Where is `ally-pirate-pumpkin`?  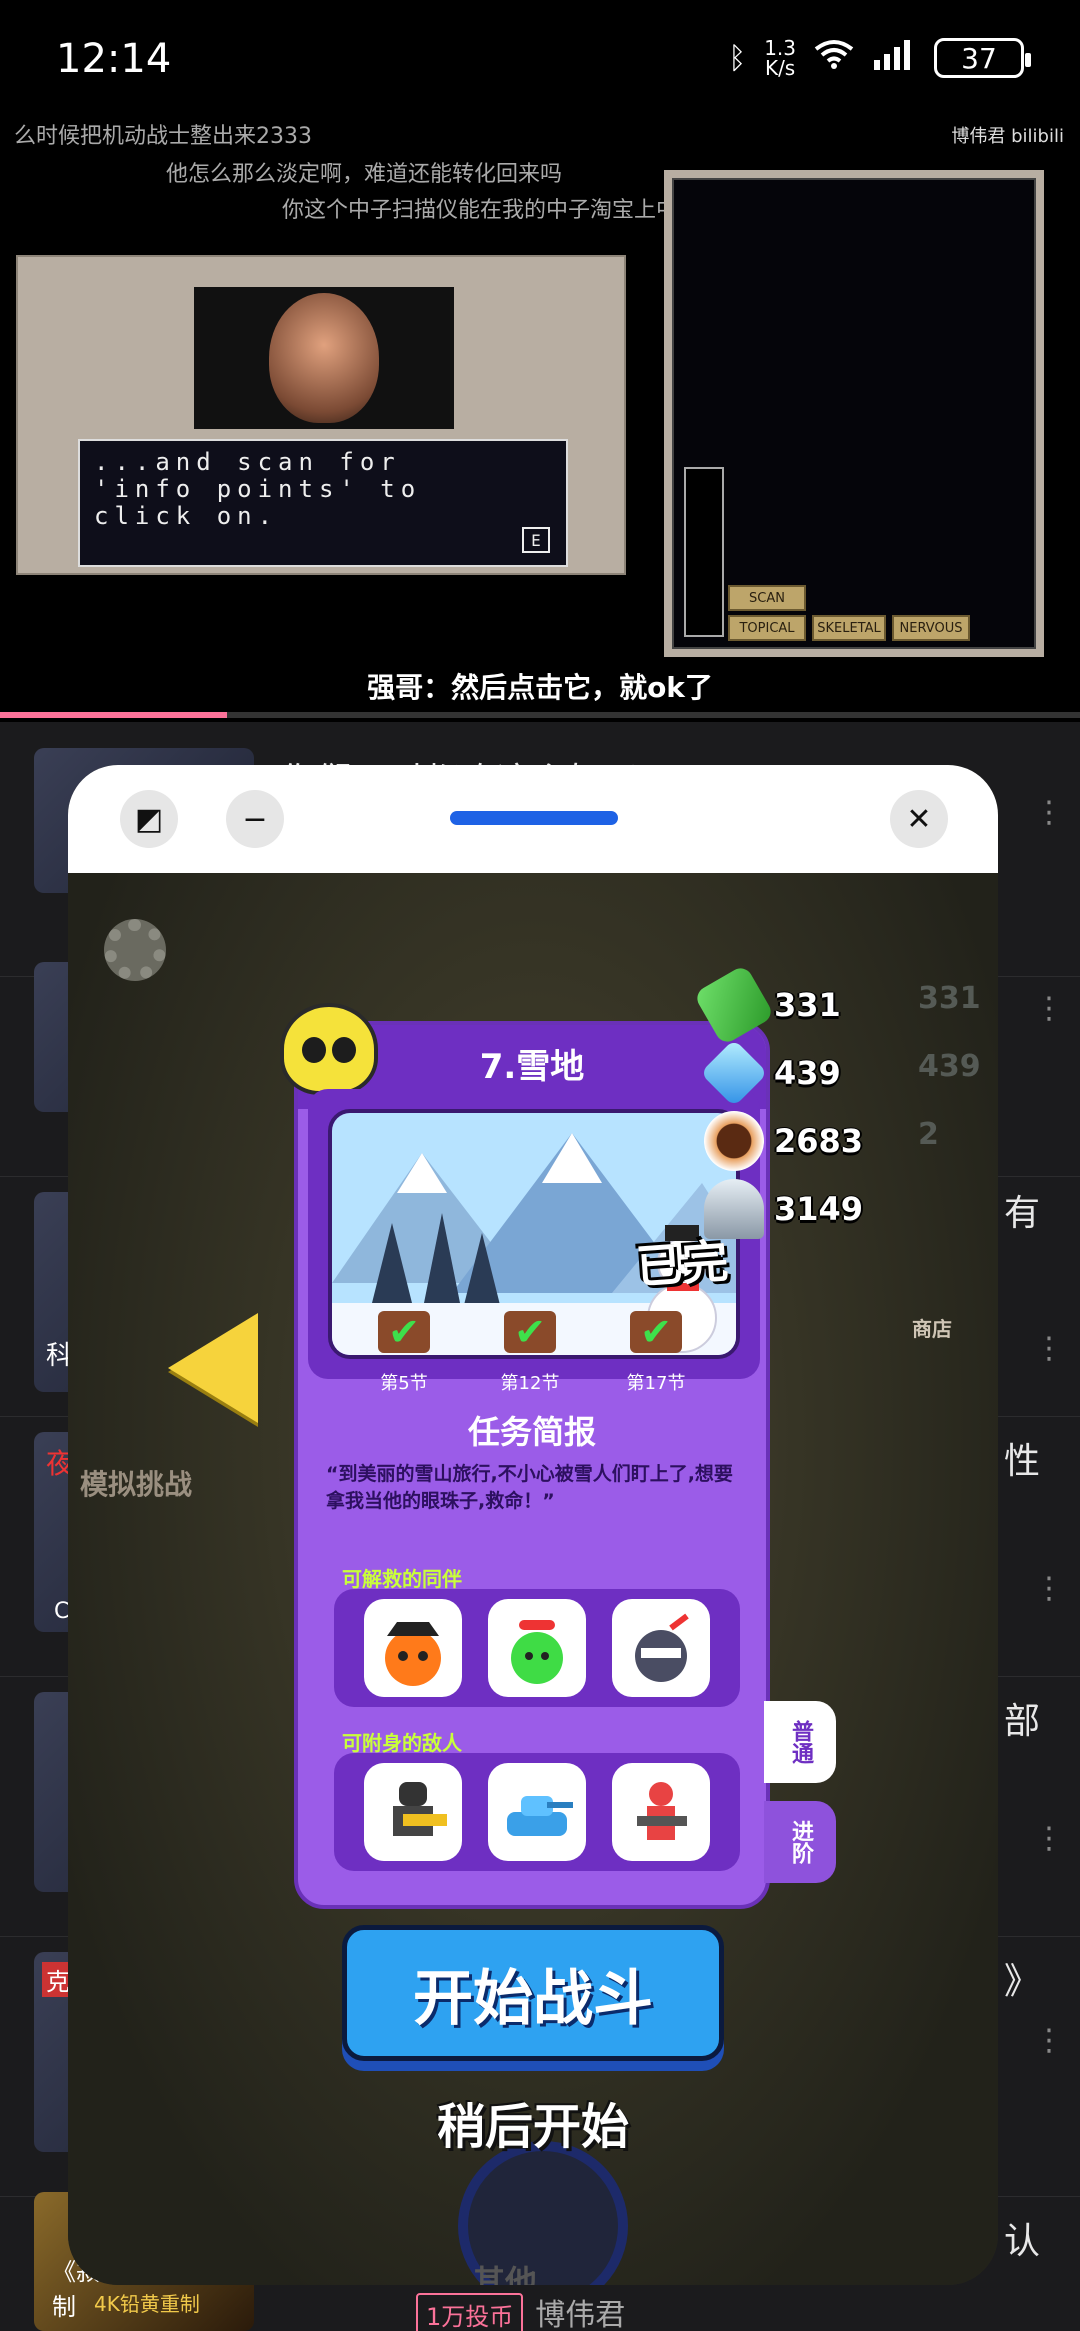
ally-pirate-pumpkin is located at coordinates (413, 1648).